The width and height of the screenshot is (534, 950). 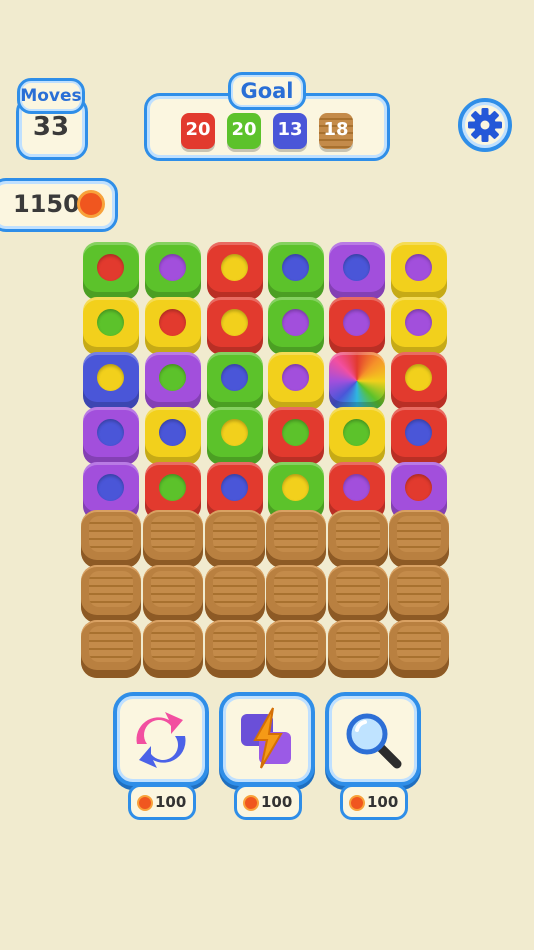 What do you see at coordinates (357, 381) in the screenshot?
I see `rainbow-tile` at bounding box center [357, 381].